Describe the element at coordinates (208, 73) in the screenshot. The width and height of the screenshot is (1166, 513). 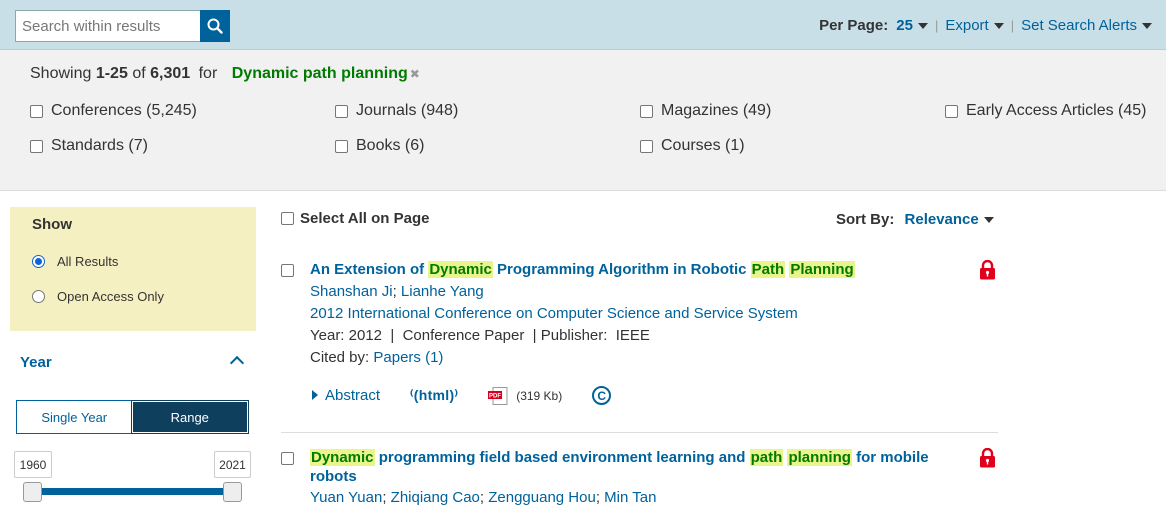
I see `summary-for: for` at that location.